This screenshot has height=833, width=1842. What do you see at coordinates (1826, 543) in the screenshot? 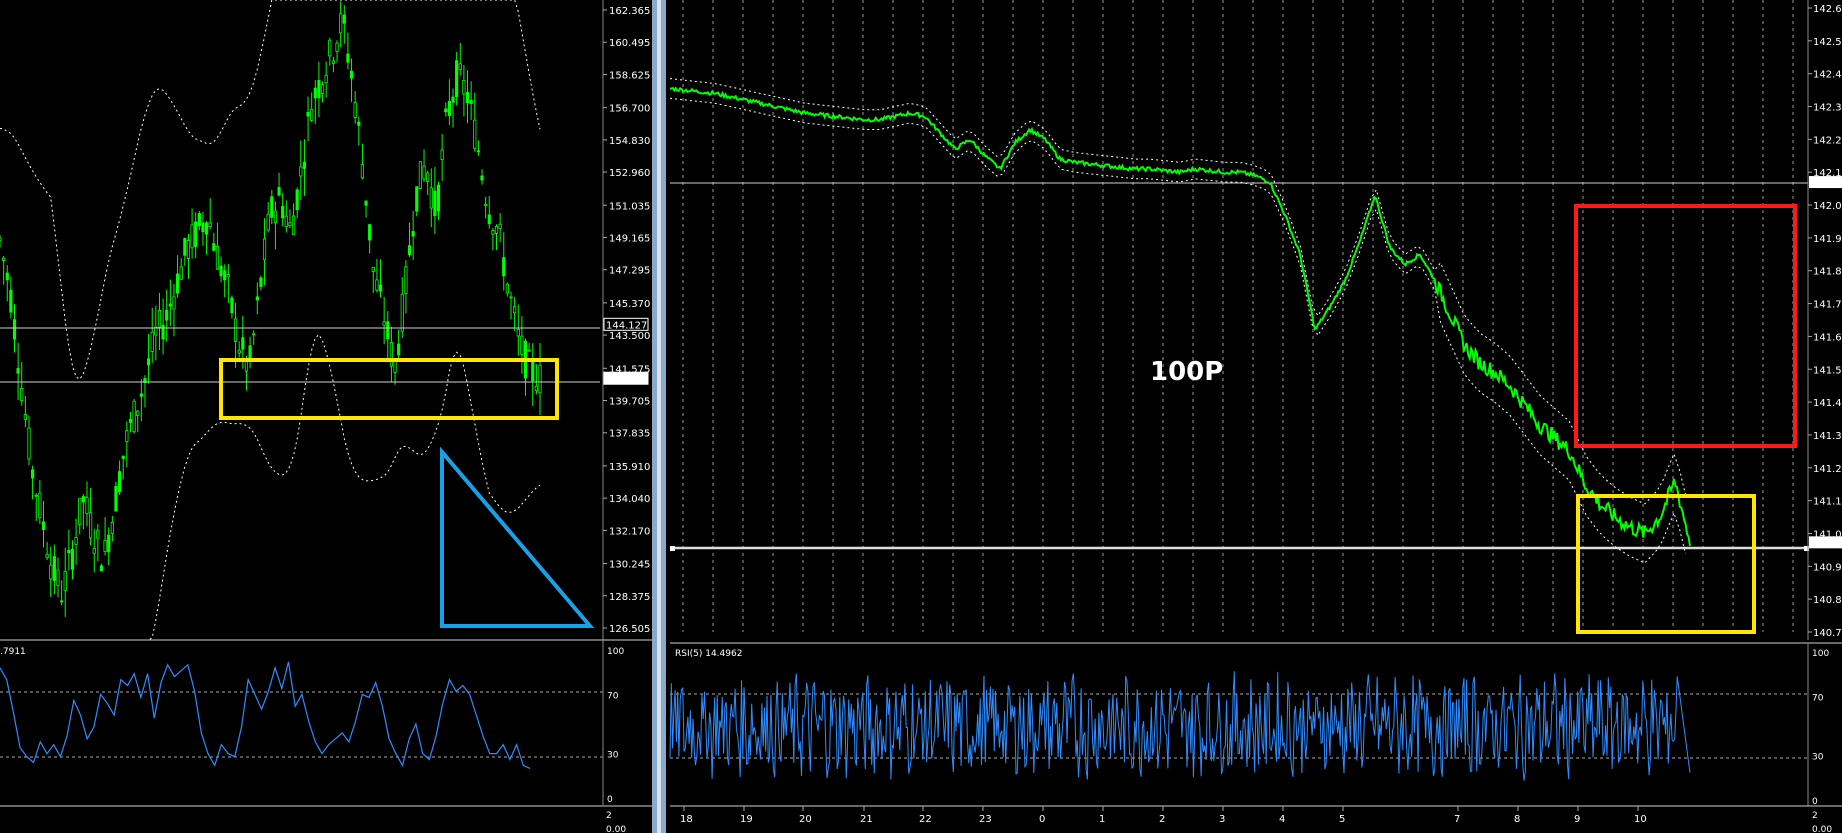
I see `right-current-price-label: 141.003` at bounding box center [1826, 543].